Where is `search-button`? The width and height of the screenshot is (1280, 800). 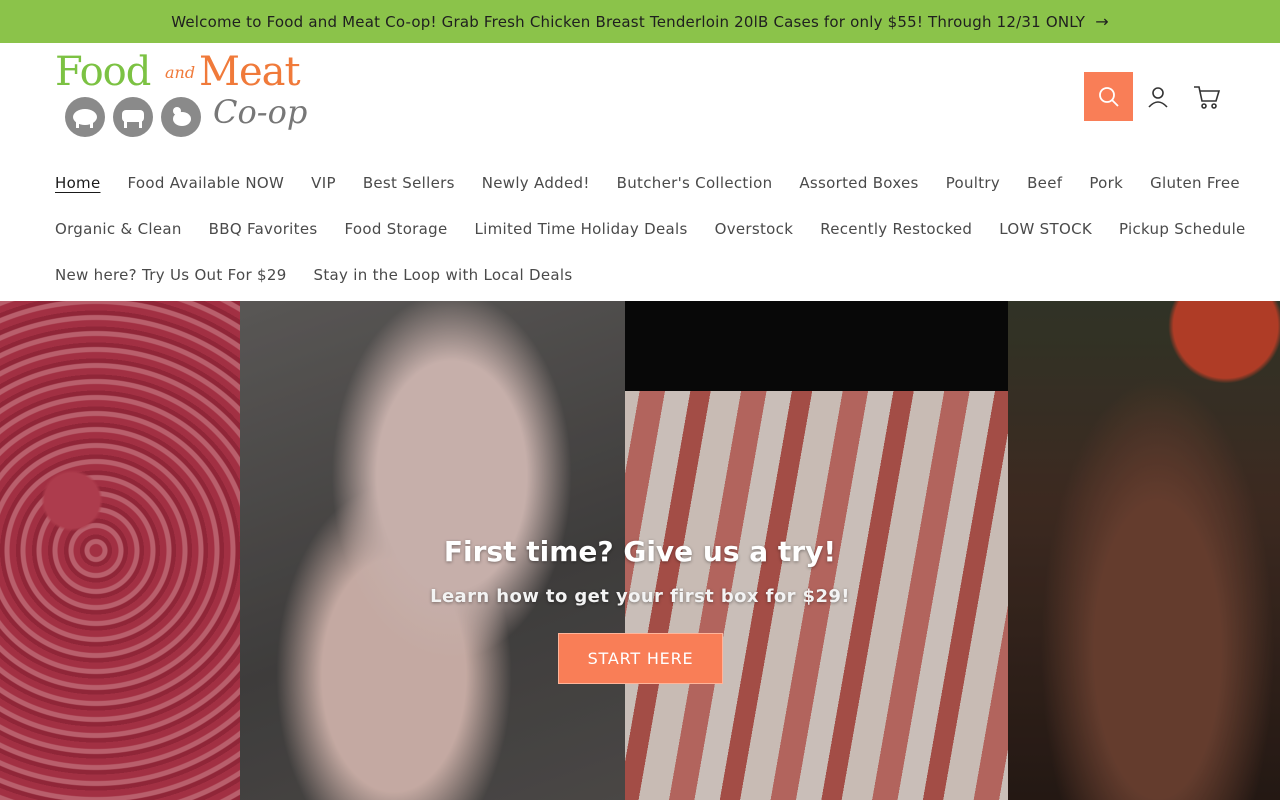 search-button is located at coordinates (1108, 96).